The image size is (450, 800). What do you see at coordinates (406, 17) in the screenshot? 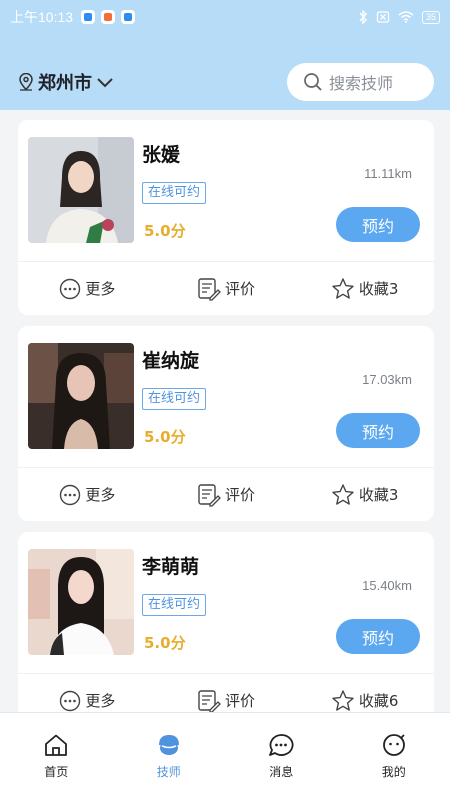
I see `wifi-icon` at bounding box center [406, 17].